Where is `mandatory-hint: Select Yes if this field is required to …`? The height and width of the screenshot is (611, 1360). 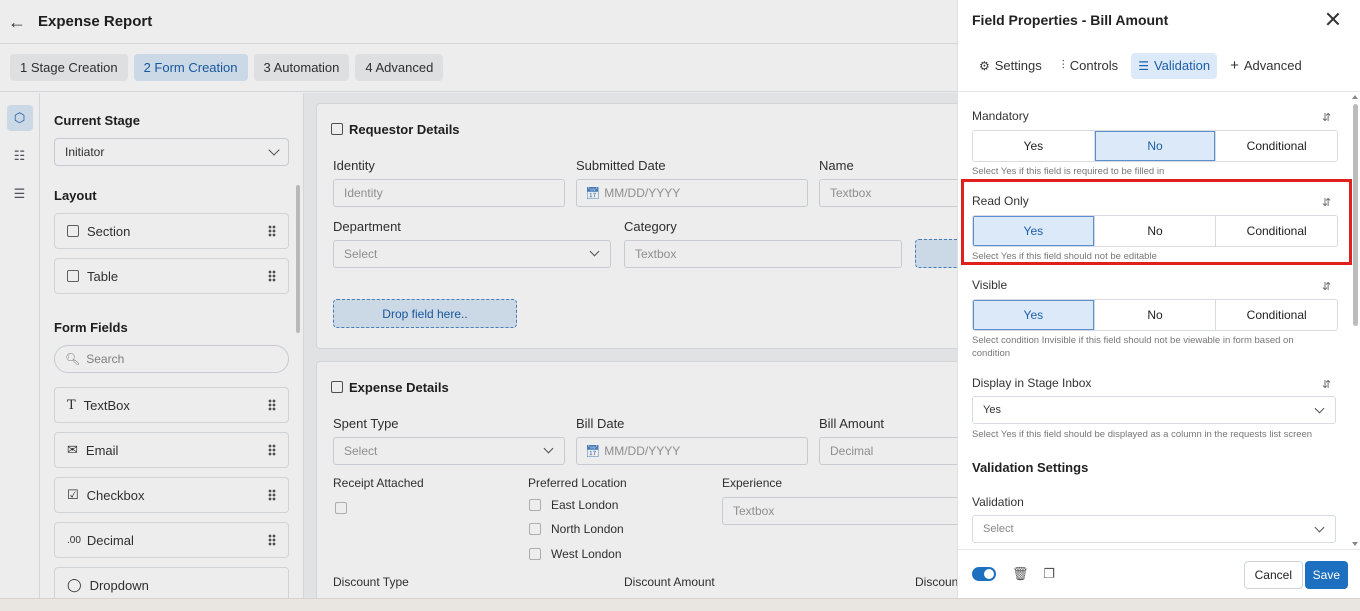
mandatory-hint: Select Yes if this field is required to … is located at coordinates (1068, 171).